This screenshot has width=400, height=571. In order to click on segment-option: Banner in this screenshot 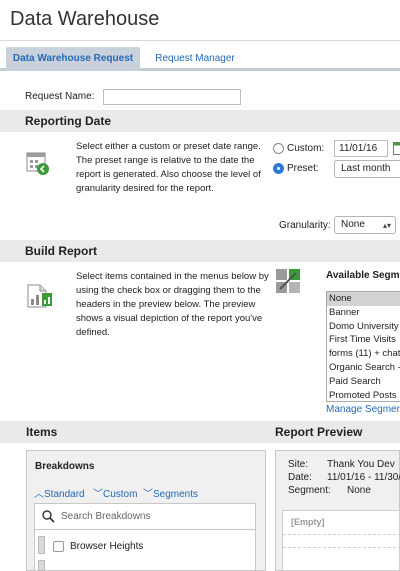, I will do `click(363, 313)`.